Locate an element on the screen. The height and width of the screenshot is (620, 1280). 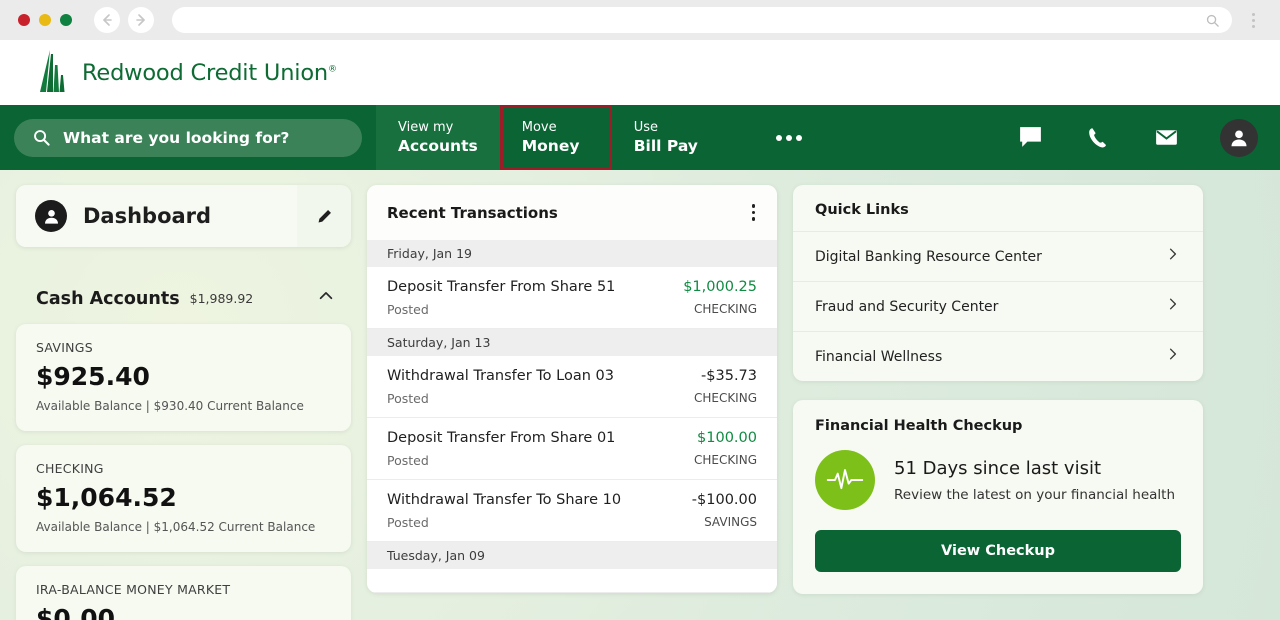
browser-nav-buttons is located at coordinates (124, 20).